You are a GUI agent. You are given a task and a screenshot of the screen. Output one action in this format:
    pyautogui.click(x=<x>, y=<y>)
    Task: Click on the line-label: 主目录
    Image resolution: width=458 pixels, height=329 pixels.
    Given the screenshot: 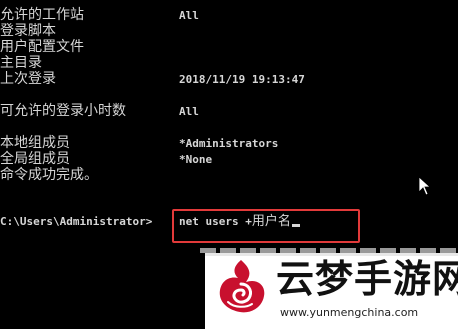 What is the action you would take?
    pyautogui.click(x=21, y=63)
    